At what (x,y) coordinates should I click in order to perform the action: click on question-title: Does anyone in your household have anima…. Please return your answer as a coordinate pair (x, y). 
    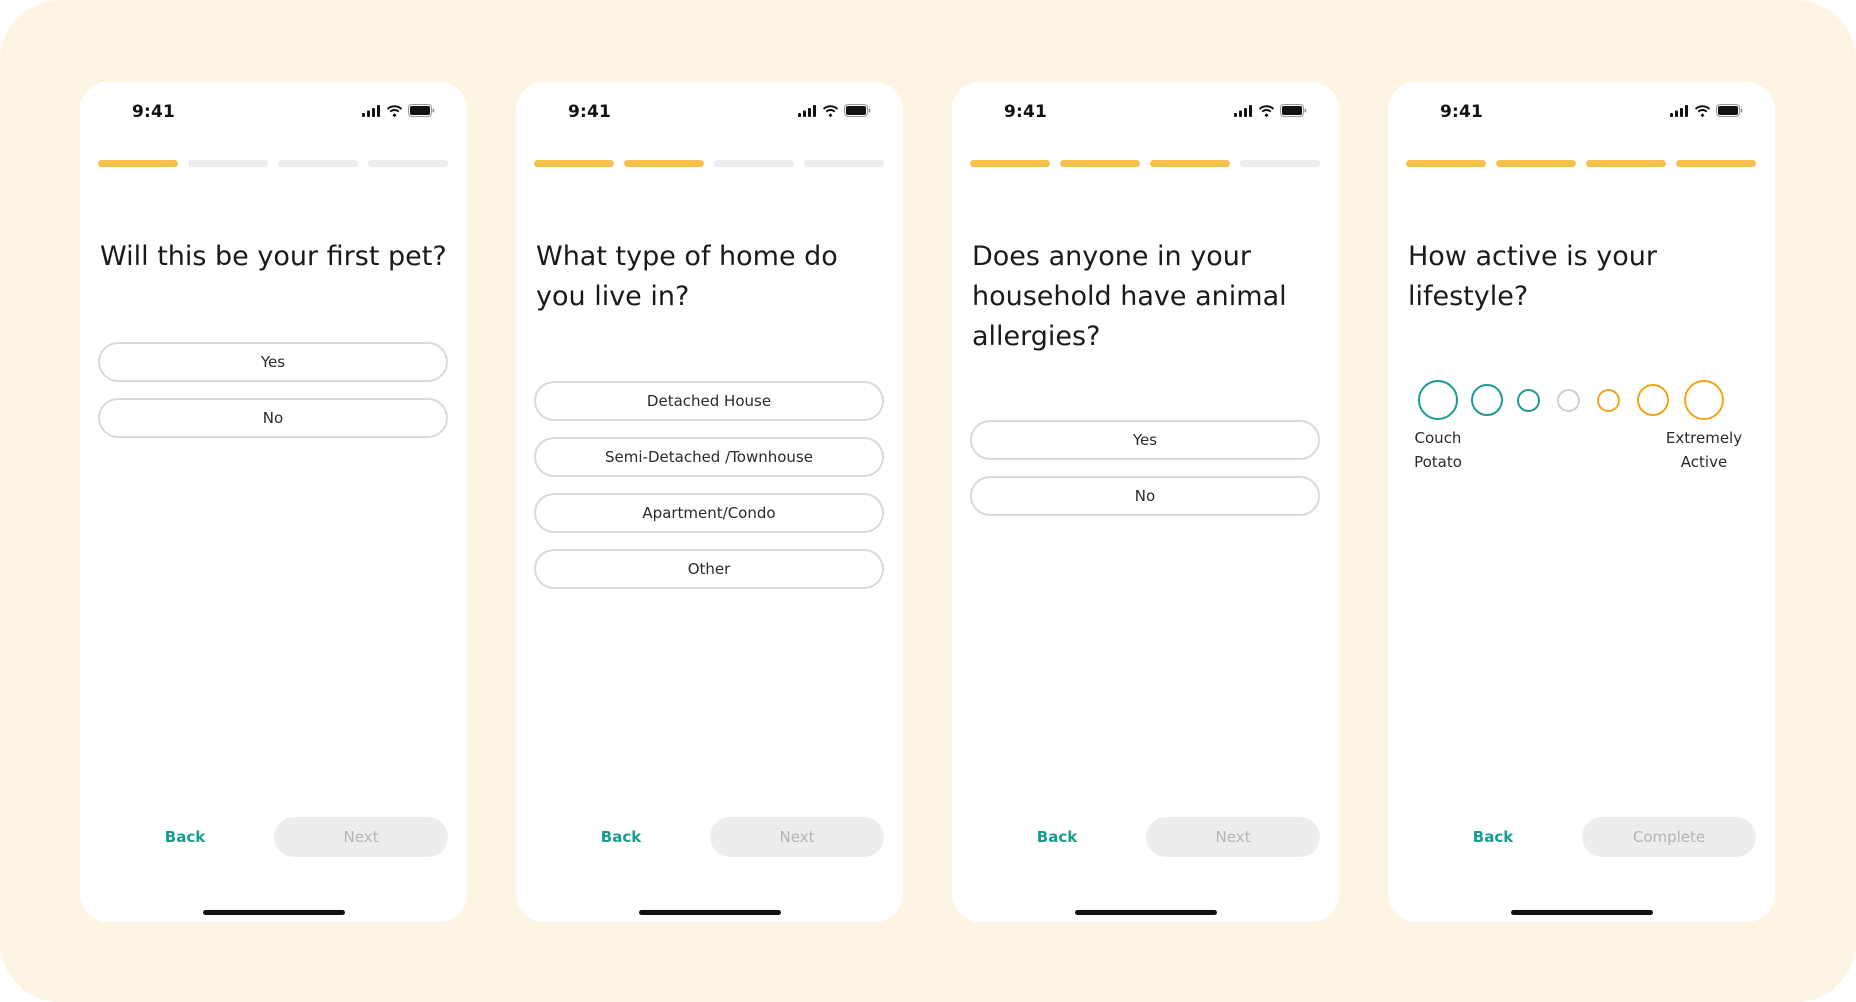
    Looking at the image, I should click on (1129, 296).